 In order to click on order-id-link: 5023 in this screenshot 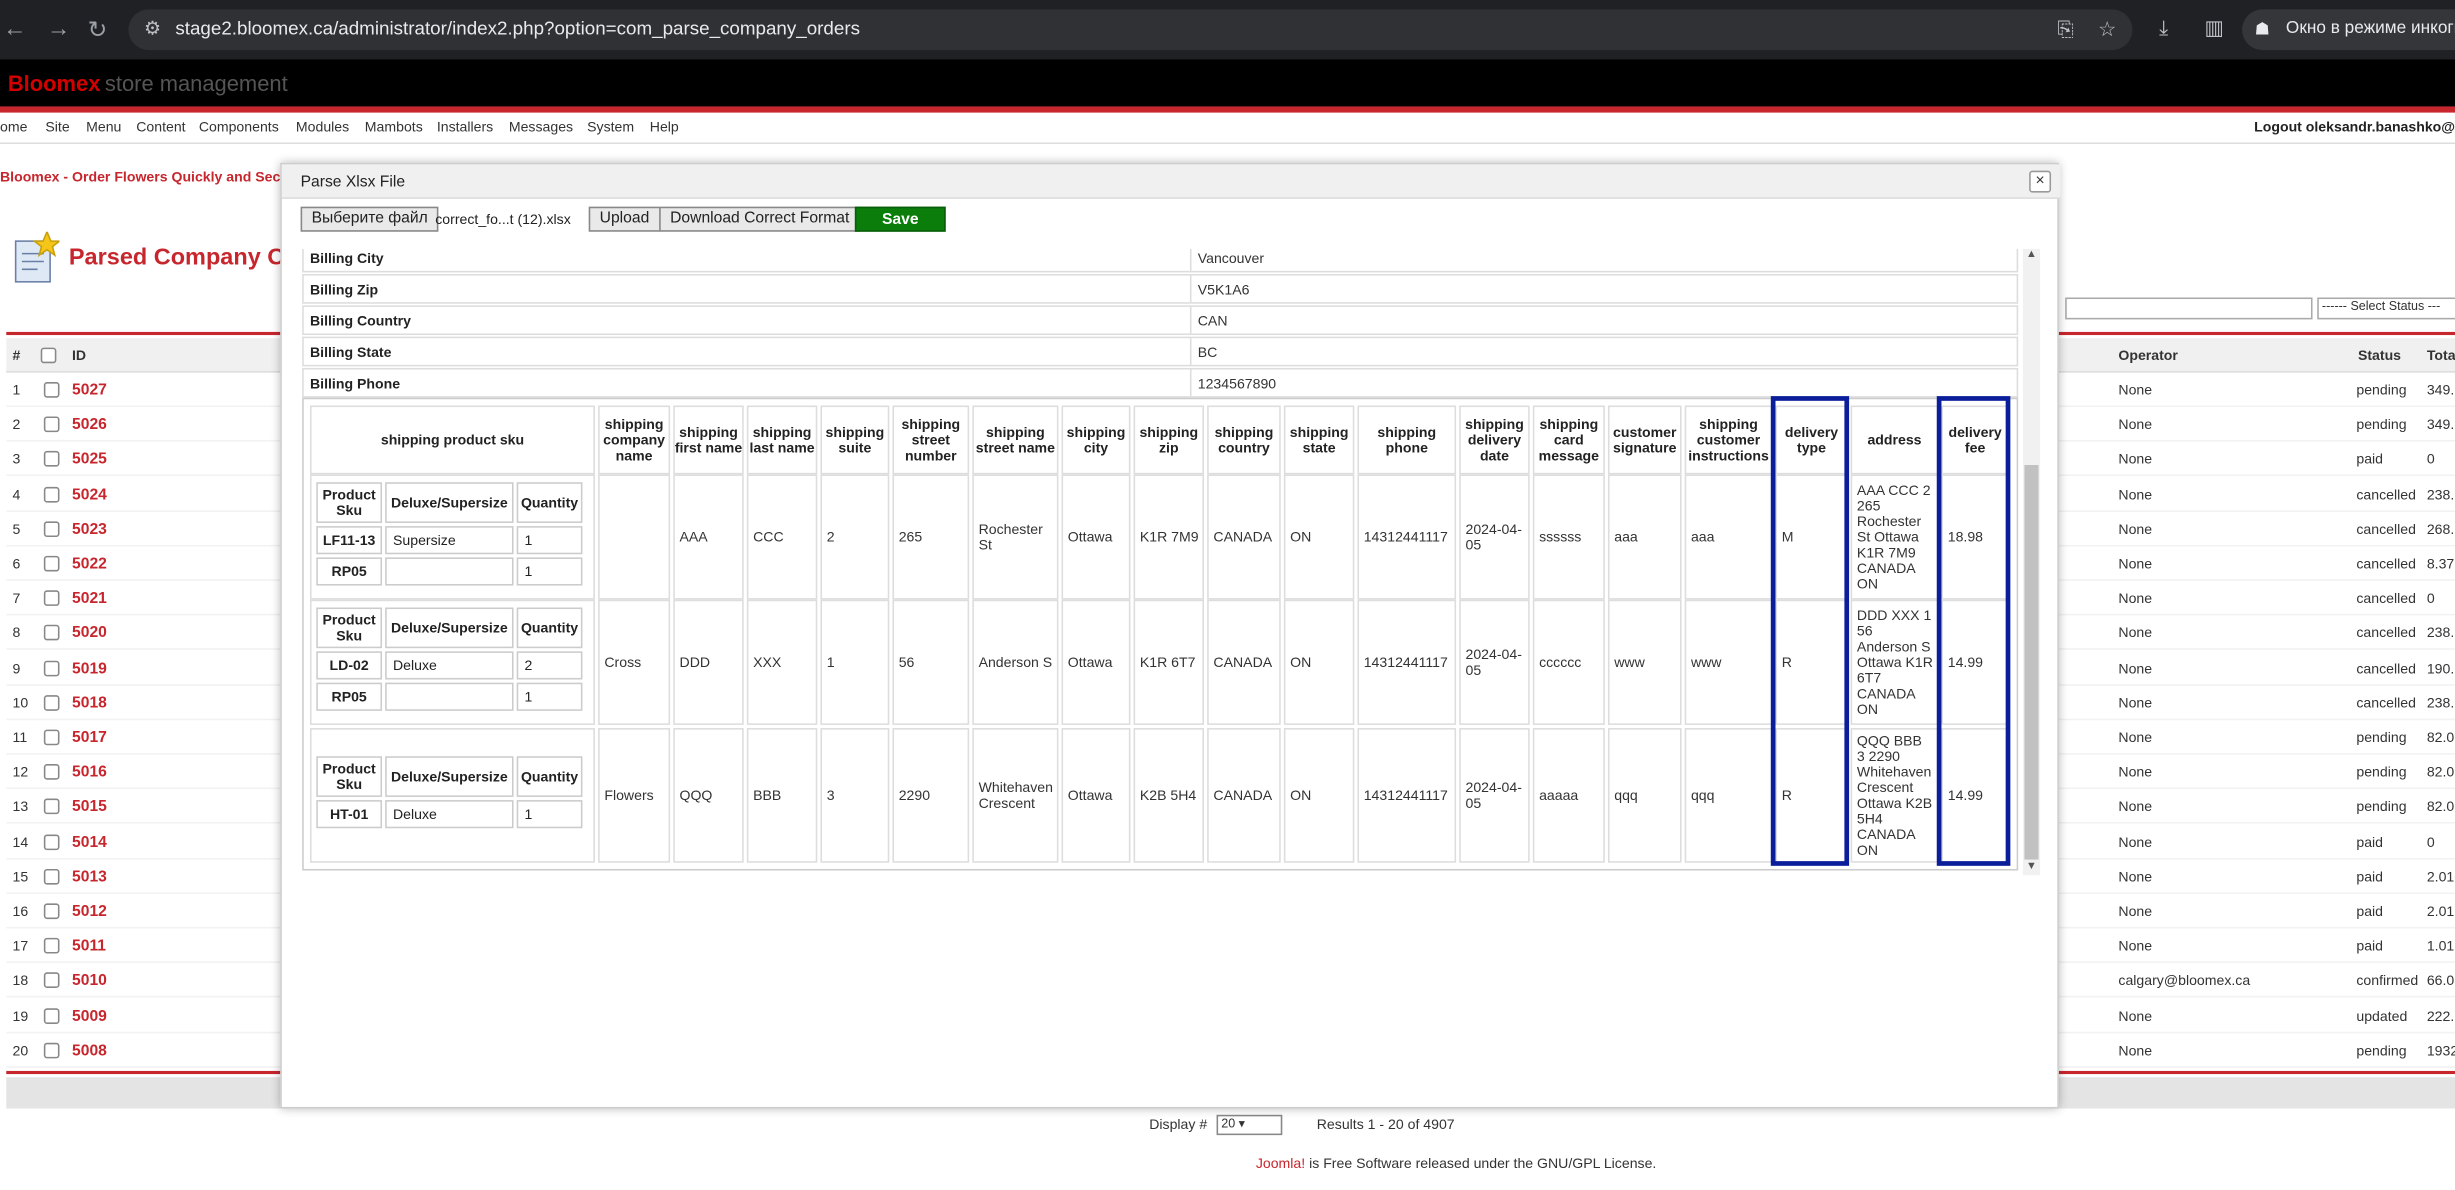, I will do `click(89, 529)`.